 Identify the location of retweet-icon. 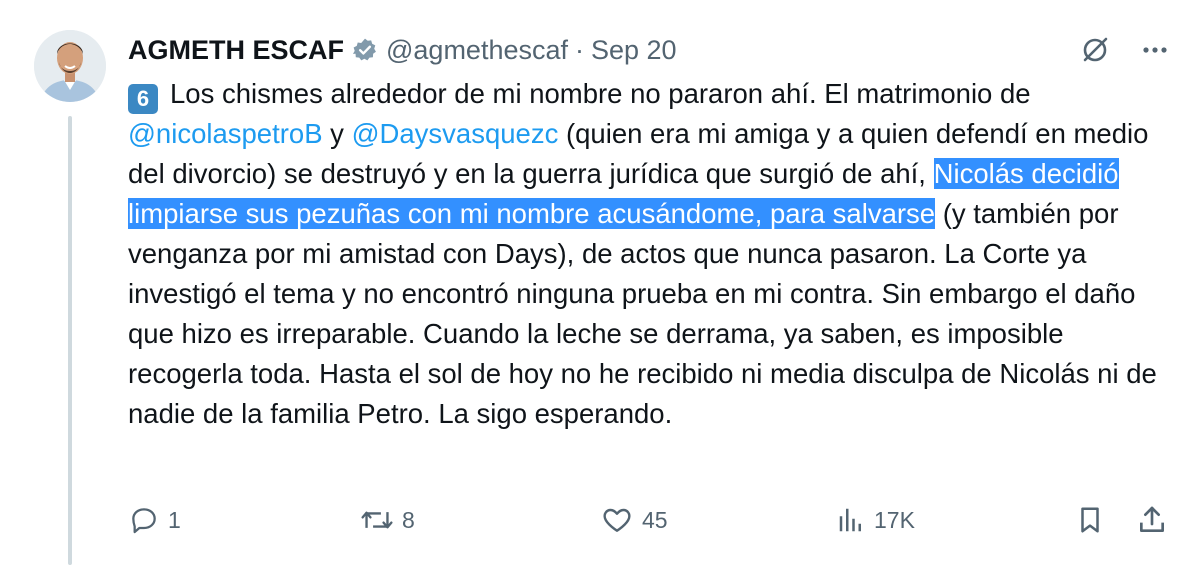
(377, 520).